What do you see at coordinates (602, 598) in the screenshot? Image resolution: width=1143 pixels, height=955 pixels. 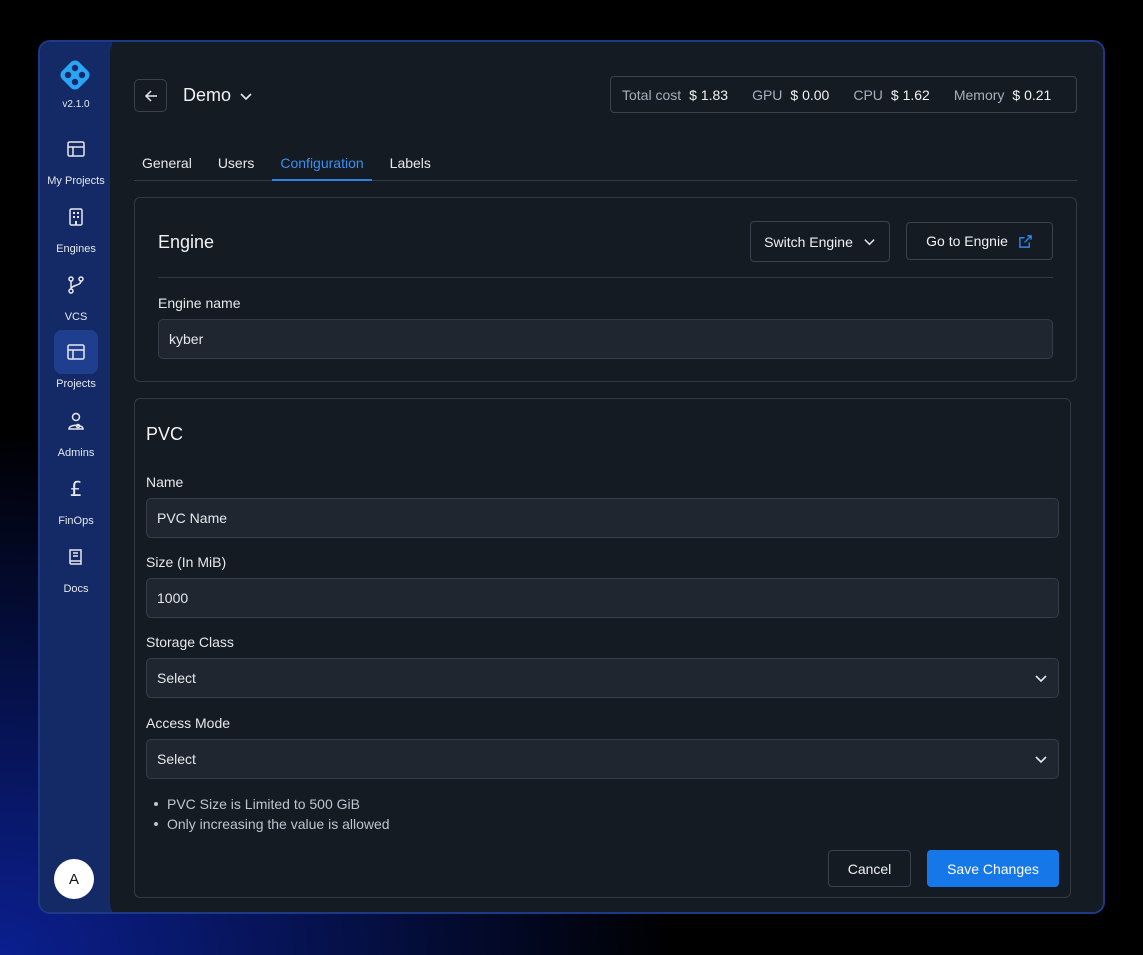 I see `size-input: 1000` at bounding box center [602, 598].